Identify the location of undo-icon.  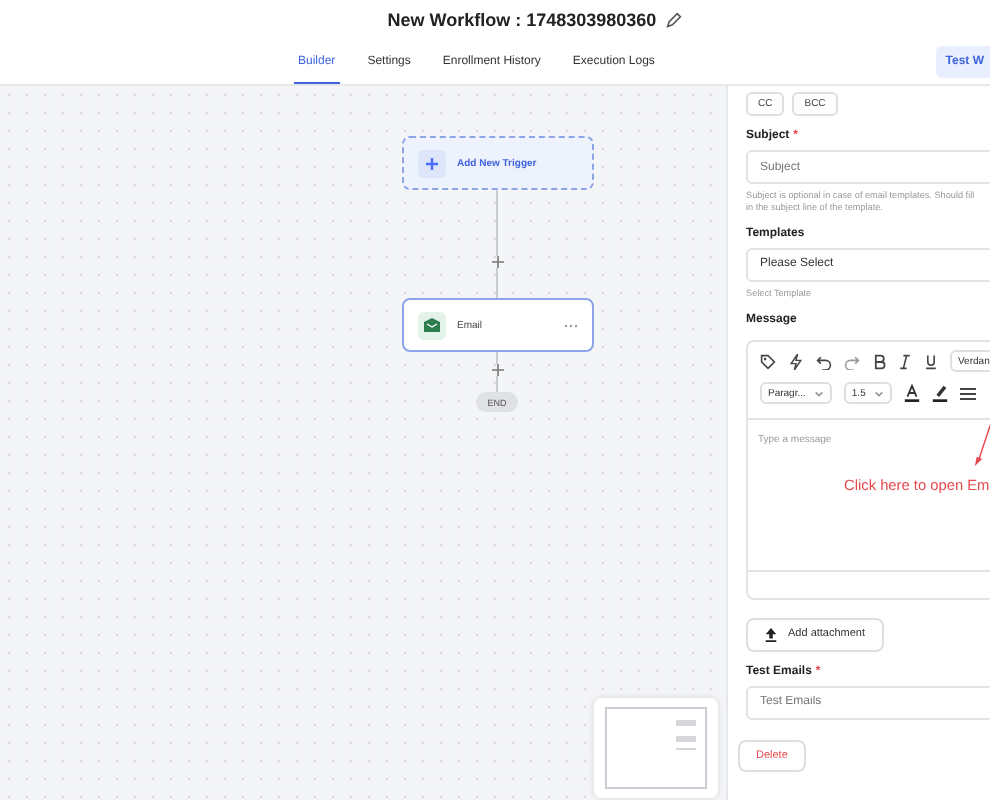
(824, 361).